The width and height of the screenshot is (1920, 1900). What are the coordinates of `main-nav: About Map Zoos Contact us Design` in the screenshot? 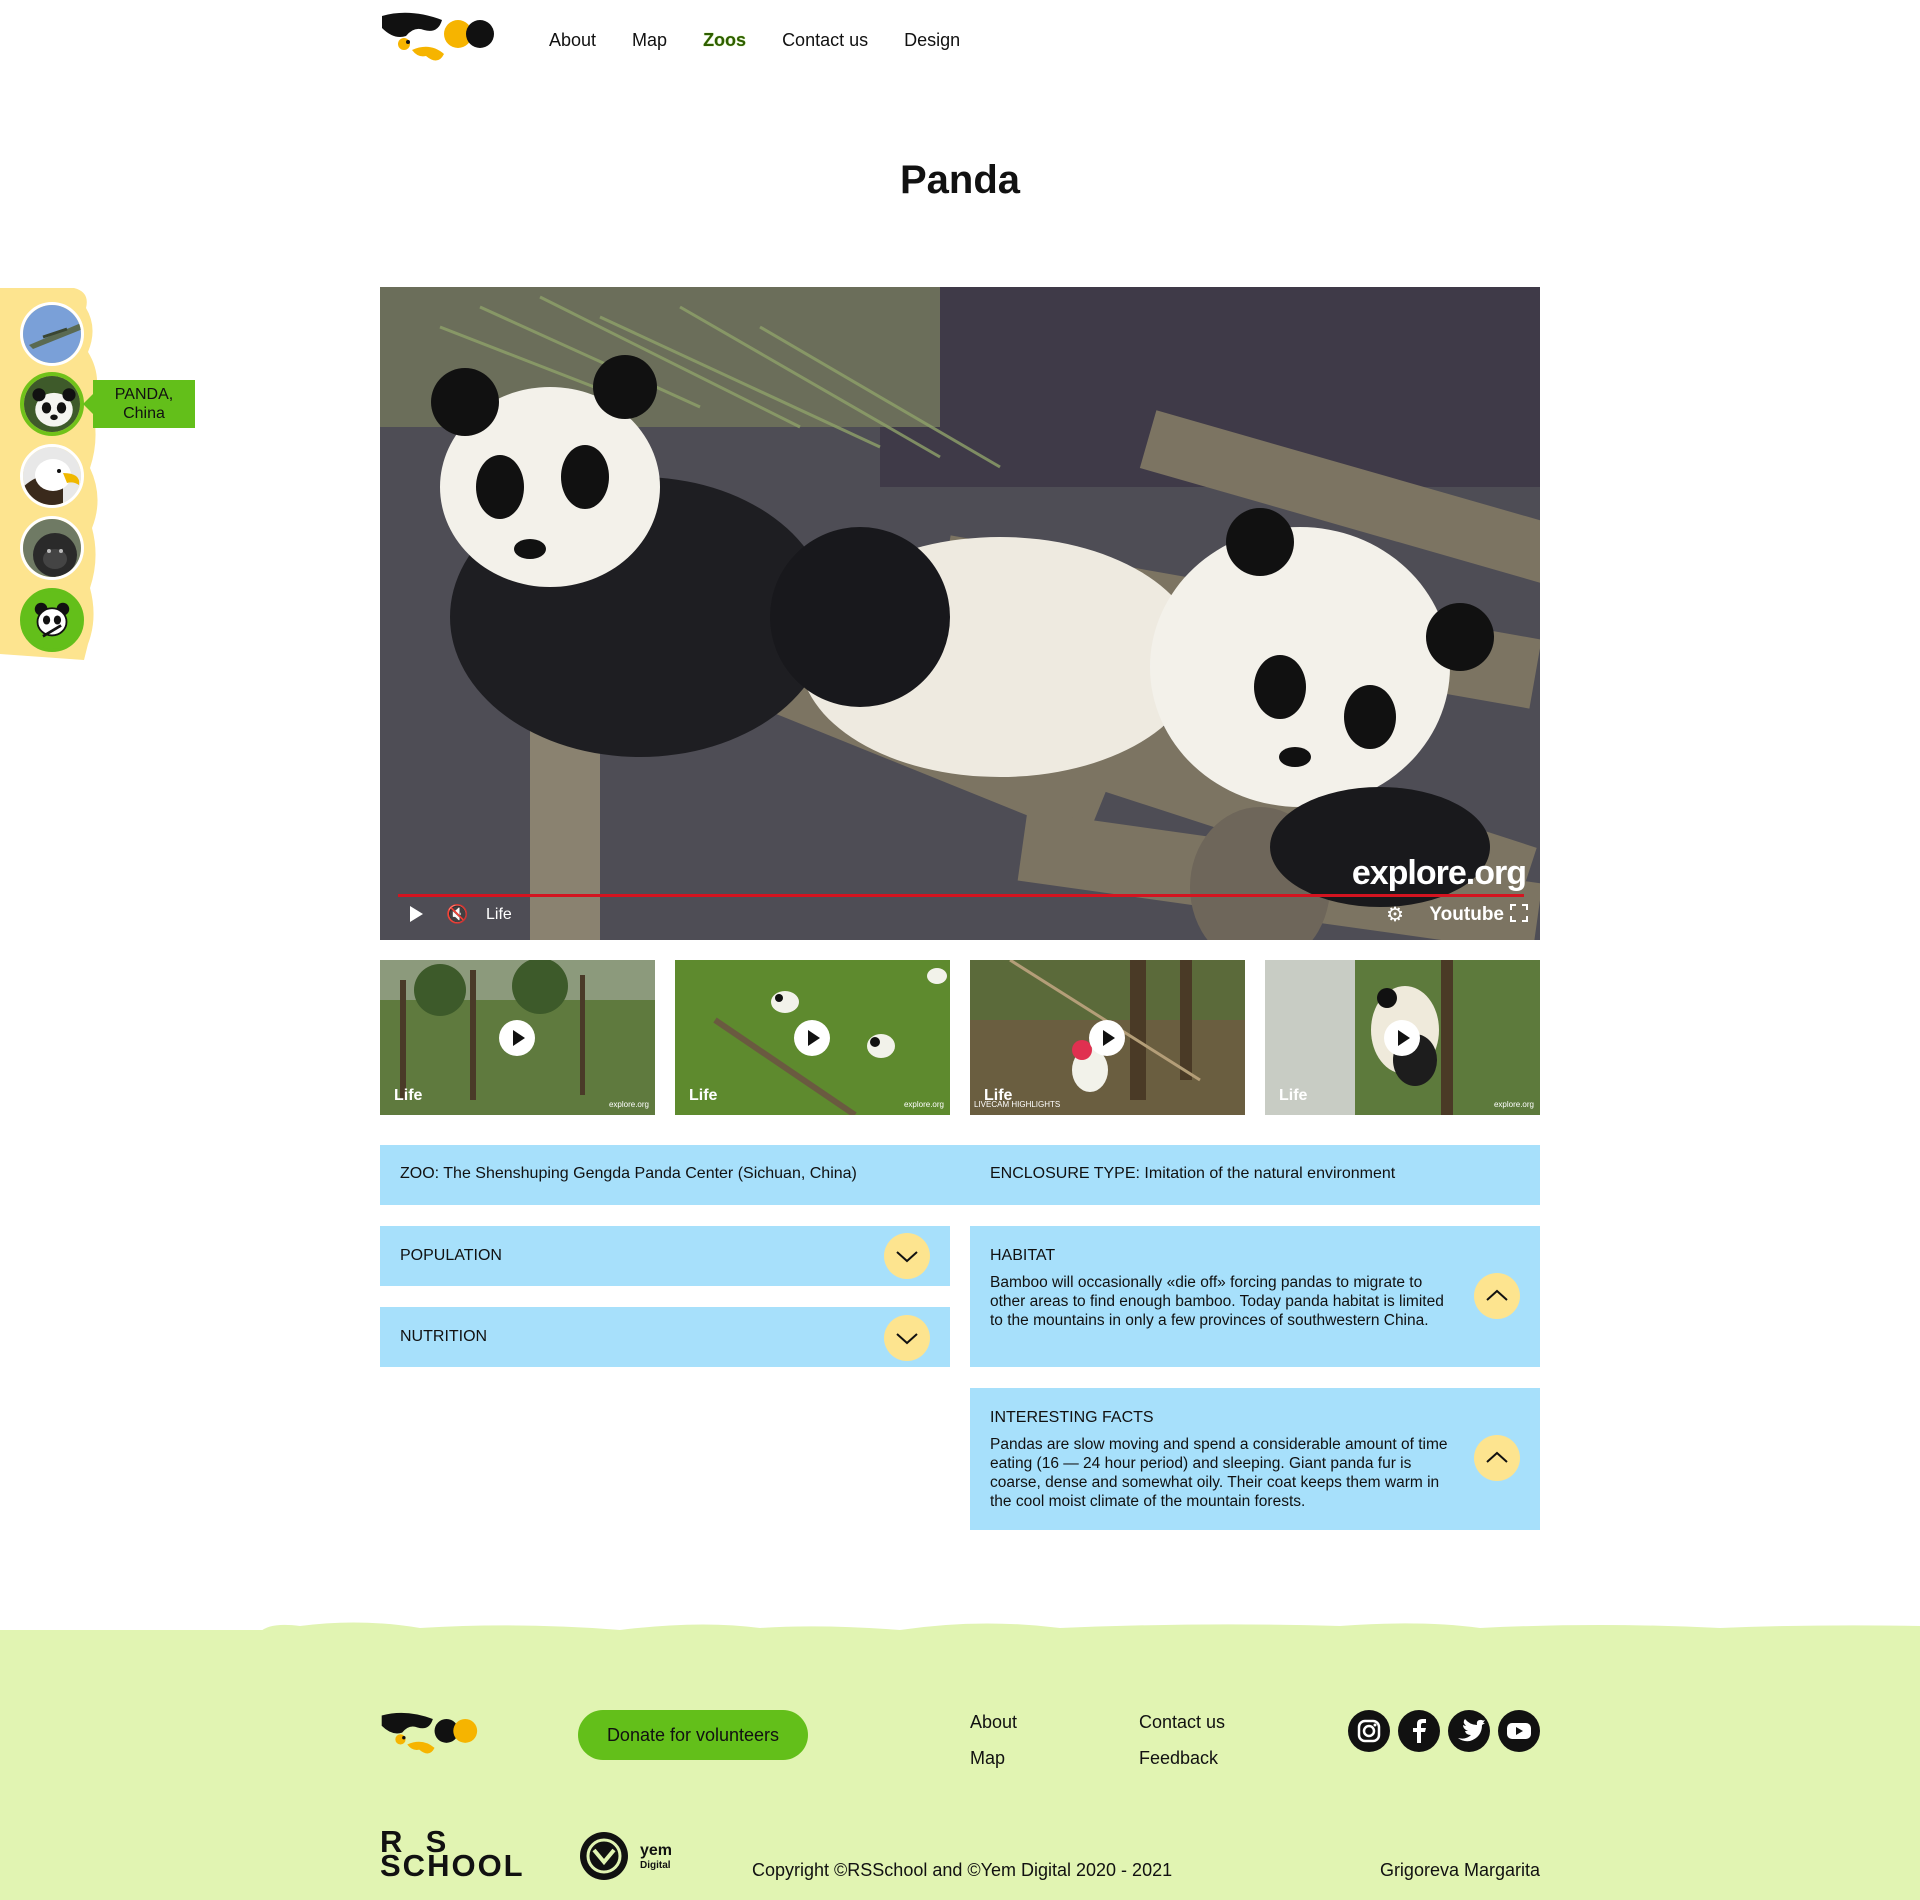 It's located at (772, 40).